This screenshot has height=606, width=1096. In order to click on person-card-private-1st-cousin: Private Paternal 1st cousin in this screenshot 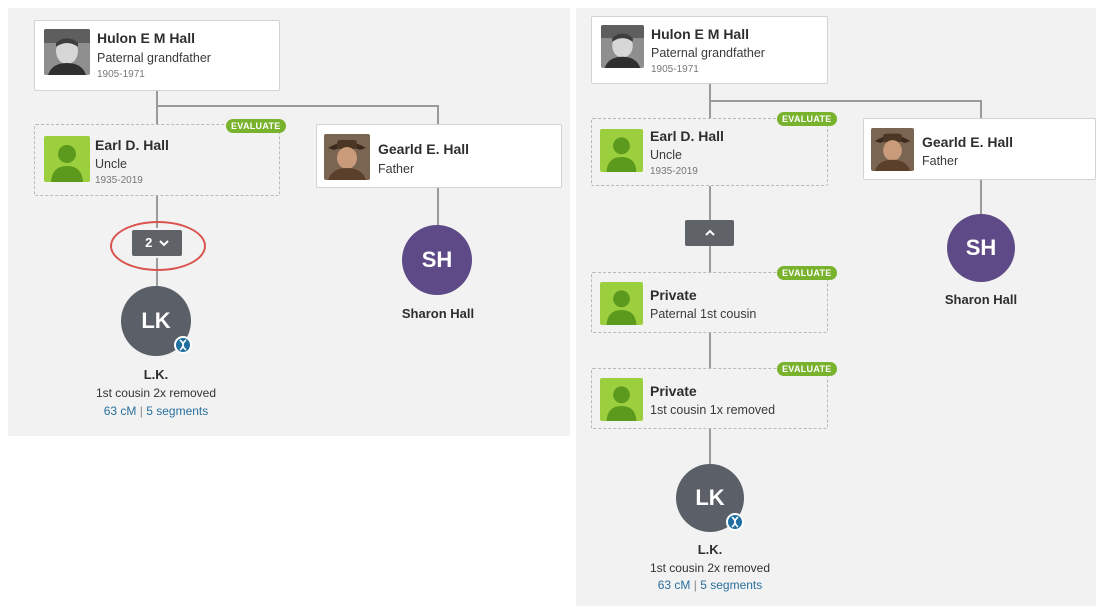, I will do `click(709, 302)`.